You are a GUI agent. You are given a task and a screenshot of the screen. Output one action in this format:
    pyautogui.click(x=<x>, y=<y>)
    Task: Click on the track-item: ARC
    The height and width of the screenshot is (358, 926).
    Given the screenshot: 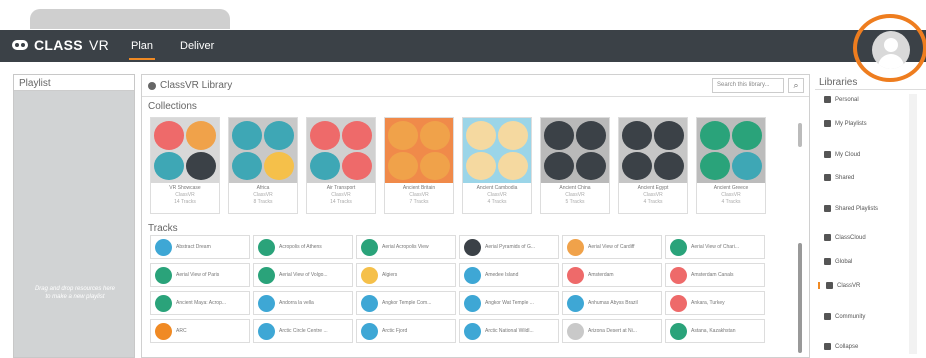 What is the action you would take?
    pyautogui.click(x=200, y=331)
    